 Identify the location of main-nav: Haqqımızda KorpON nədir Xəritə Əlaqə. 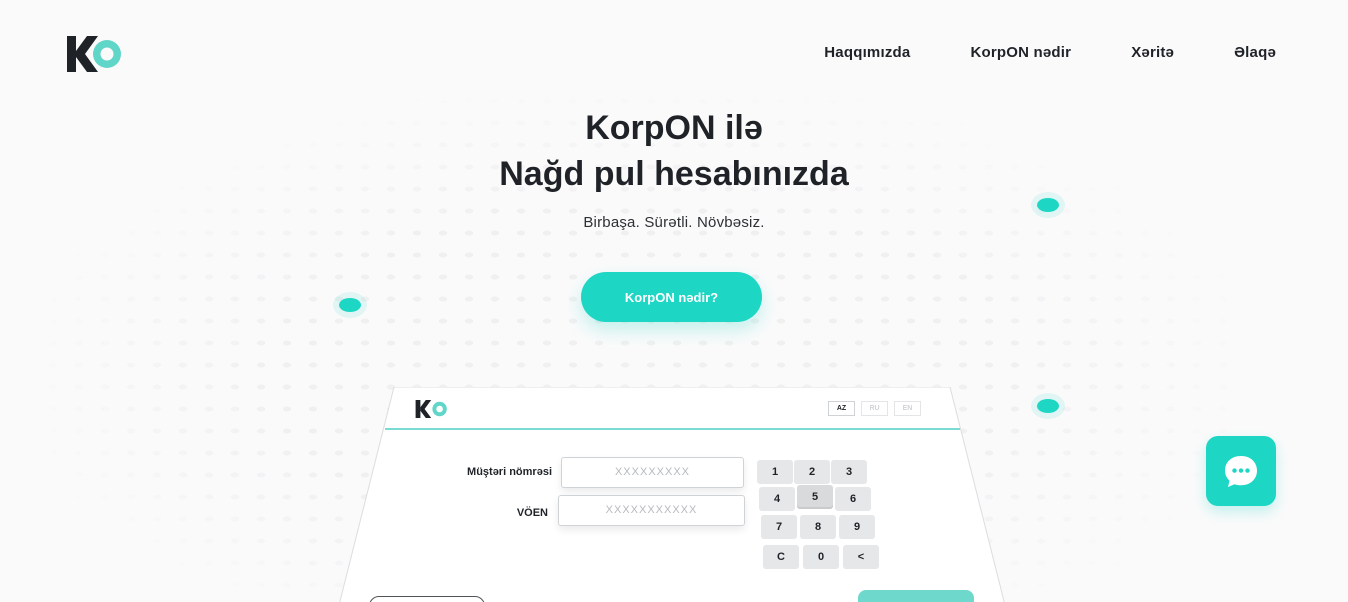
(1050, 52).